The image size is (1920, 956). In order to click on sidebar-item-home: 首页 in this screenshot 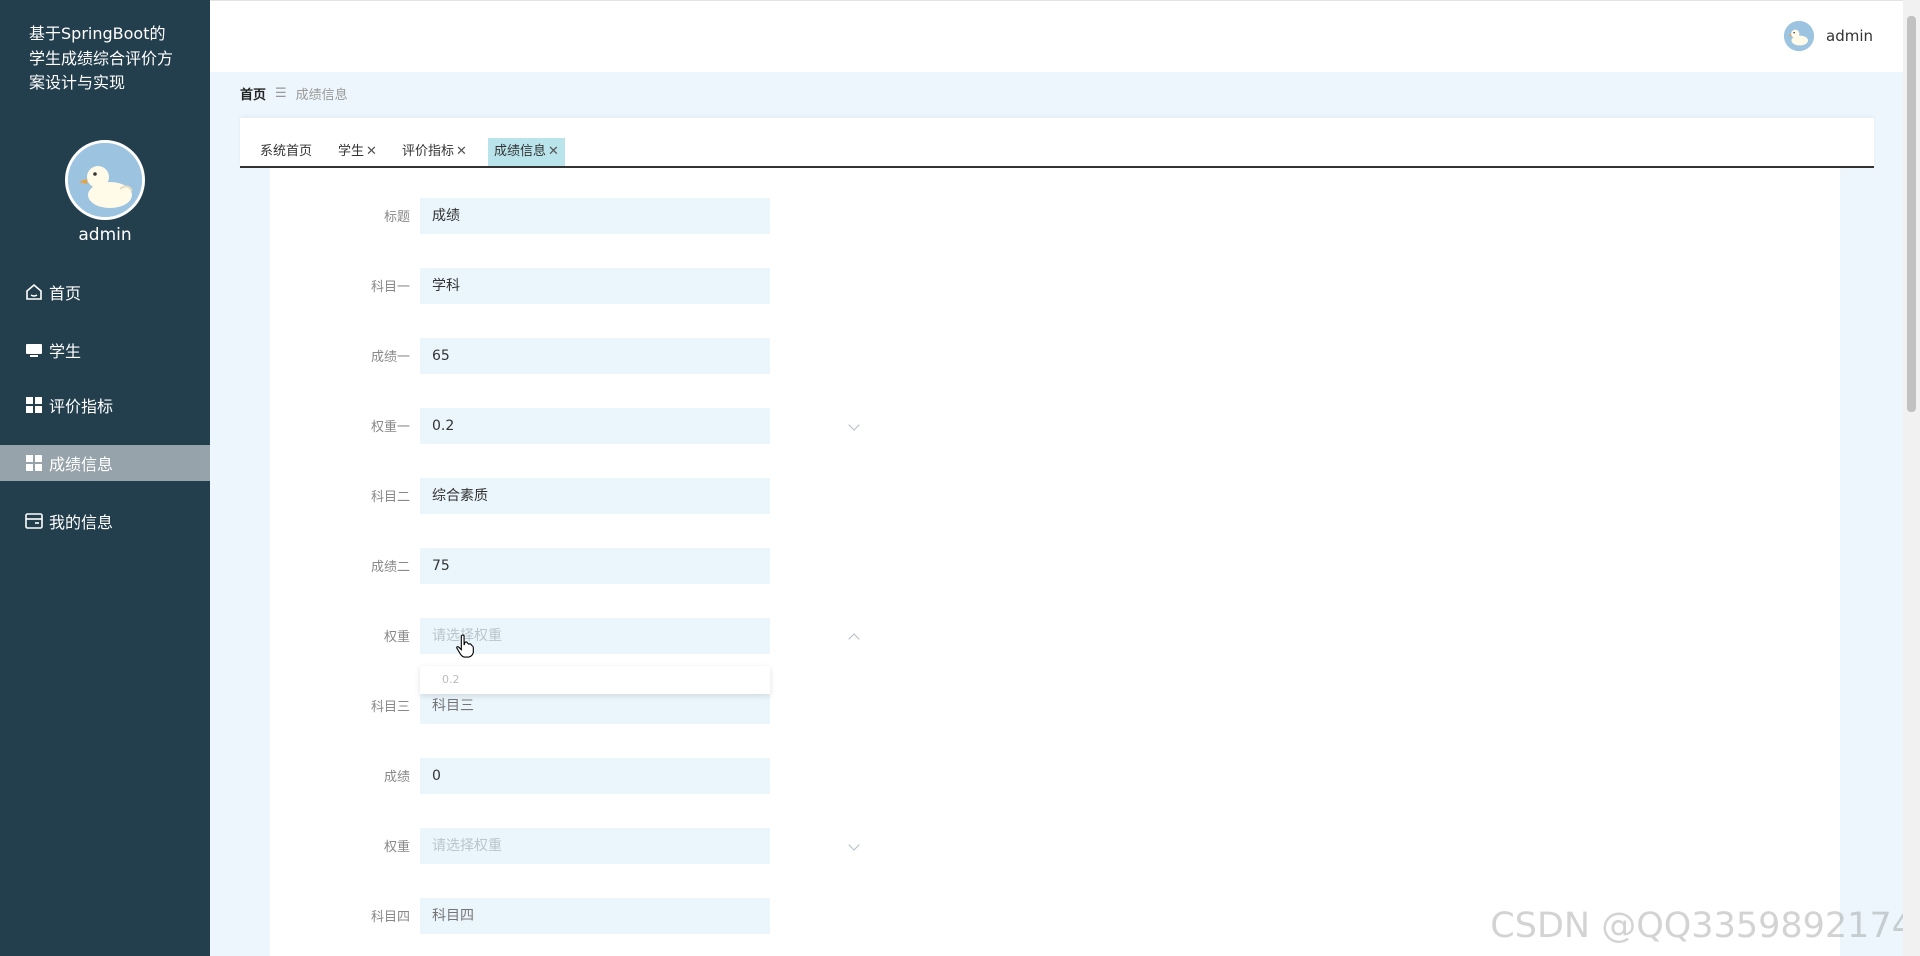, I will do `click(105, 292)`.